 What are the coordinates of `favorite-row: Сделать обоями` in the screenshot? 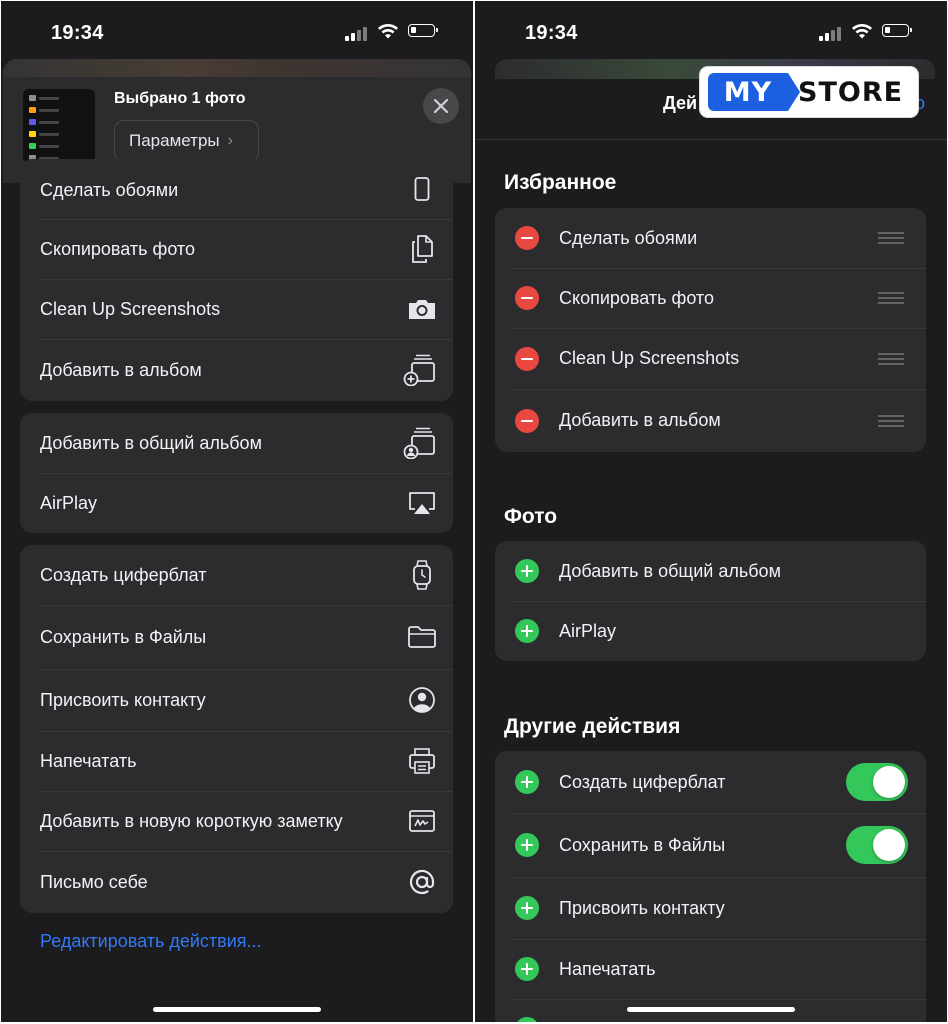 It's located at (710, 238).